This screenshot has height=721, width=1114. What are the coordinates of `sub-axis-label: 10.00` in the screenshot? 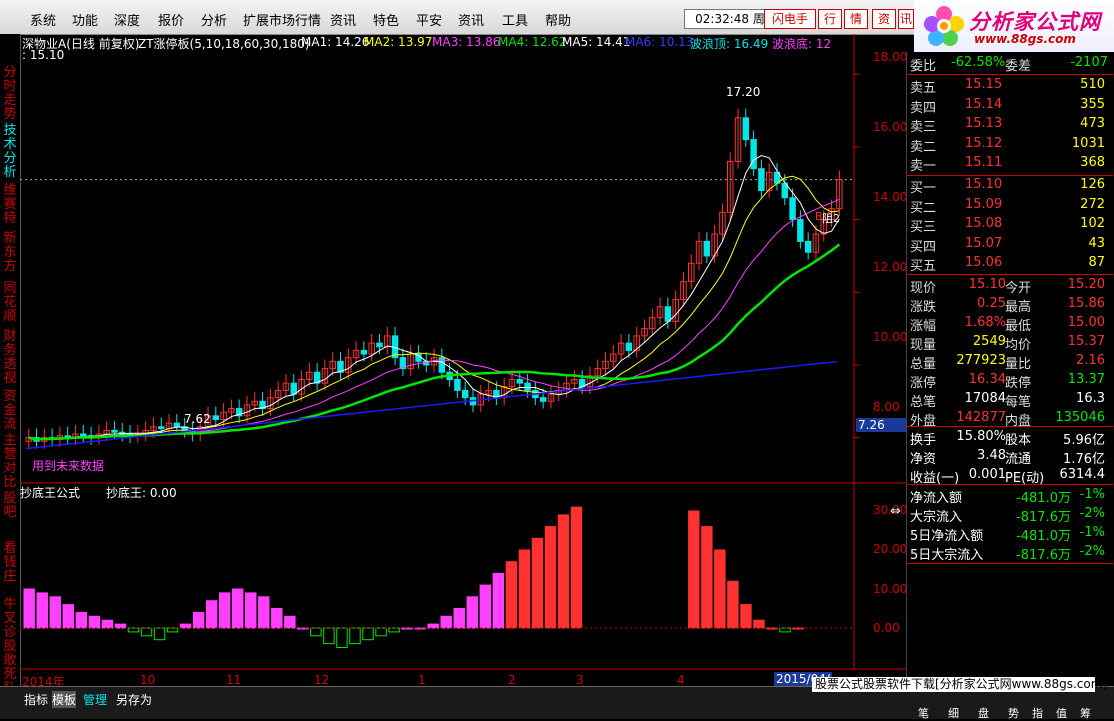 It's located at (890, 589).